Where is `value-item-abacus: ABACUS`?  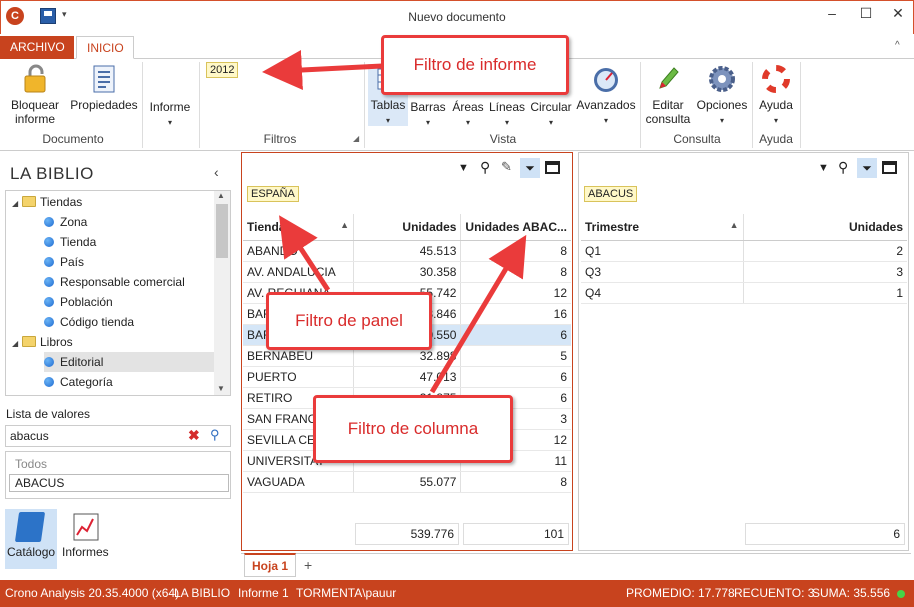
value-item-abacus: ABACUS is located at coordinates (119, 483).